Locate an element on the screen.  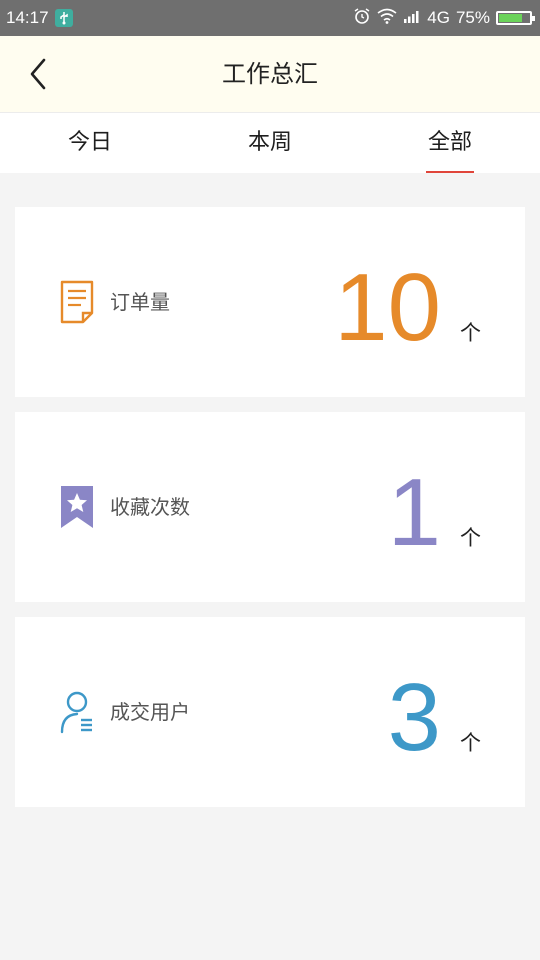
card-value: 10 is located at coordinates (387, 307).